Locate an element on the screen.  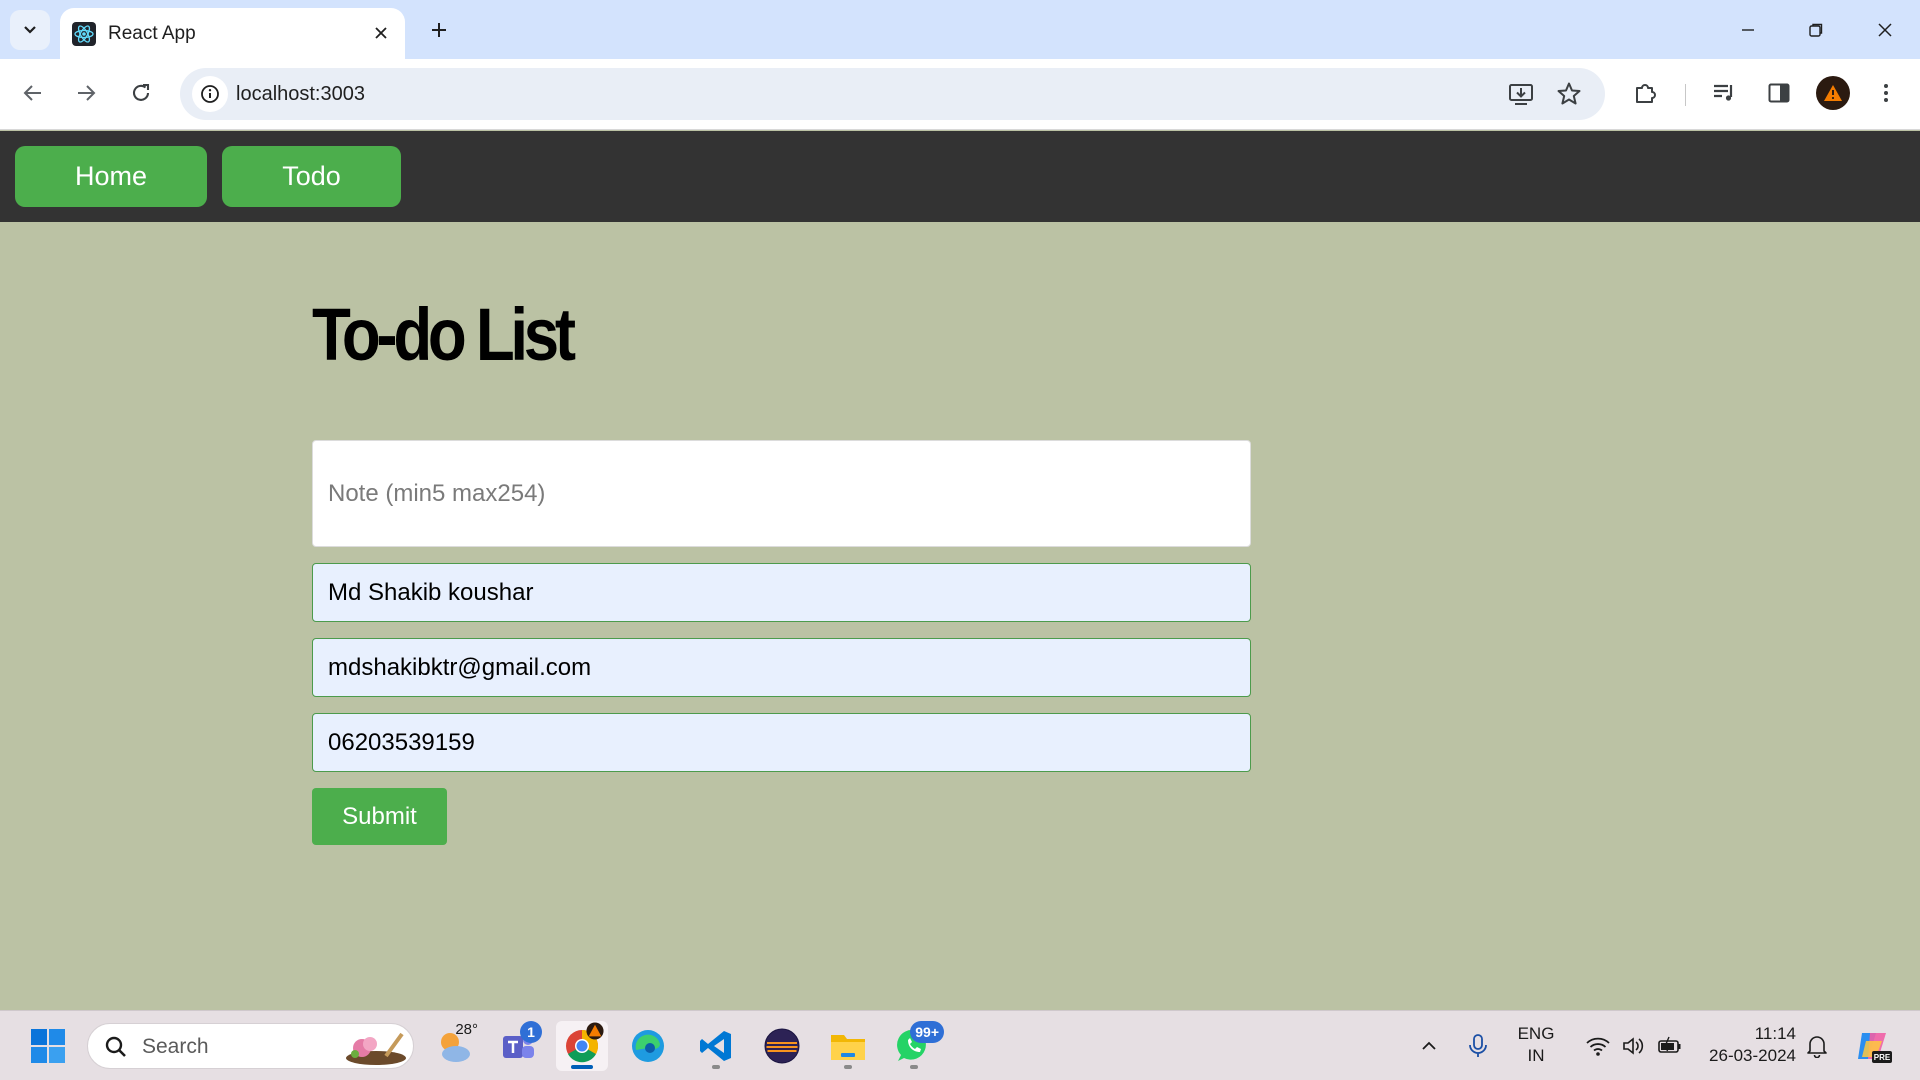
show-hidden-icons-button is located at coordinates (1429, 1046).